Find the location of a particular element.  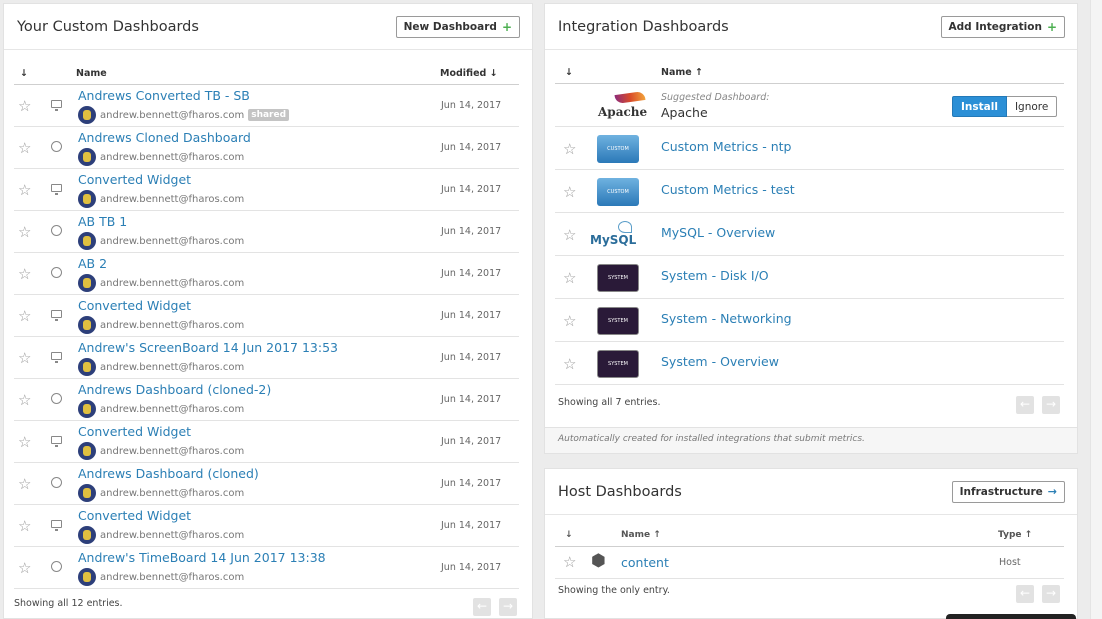

new-dashboard-button: New Dashboard + is located at coordinates (457, 27).